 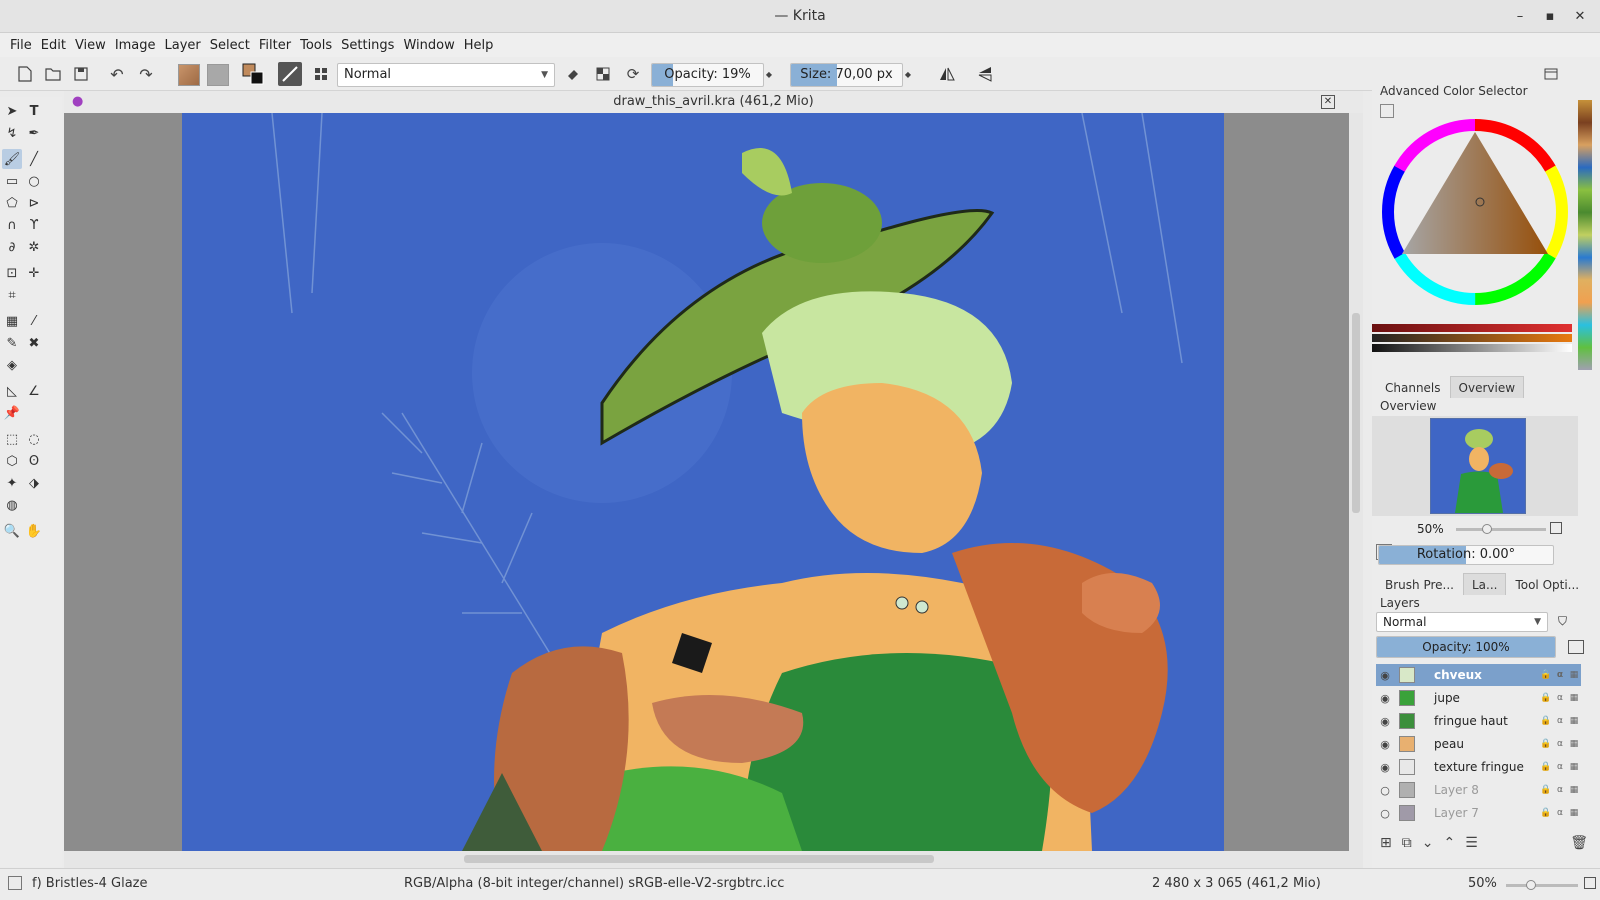 I want to click on ellipse-tool-icon: ○, so click(x=34, y=181).